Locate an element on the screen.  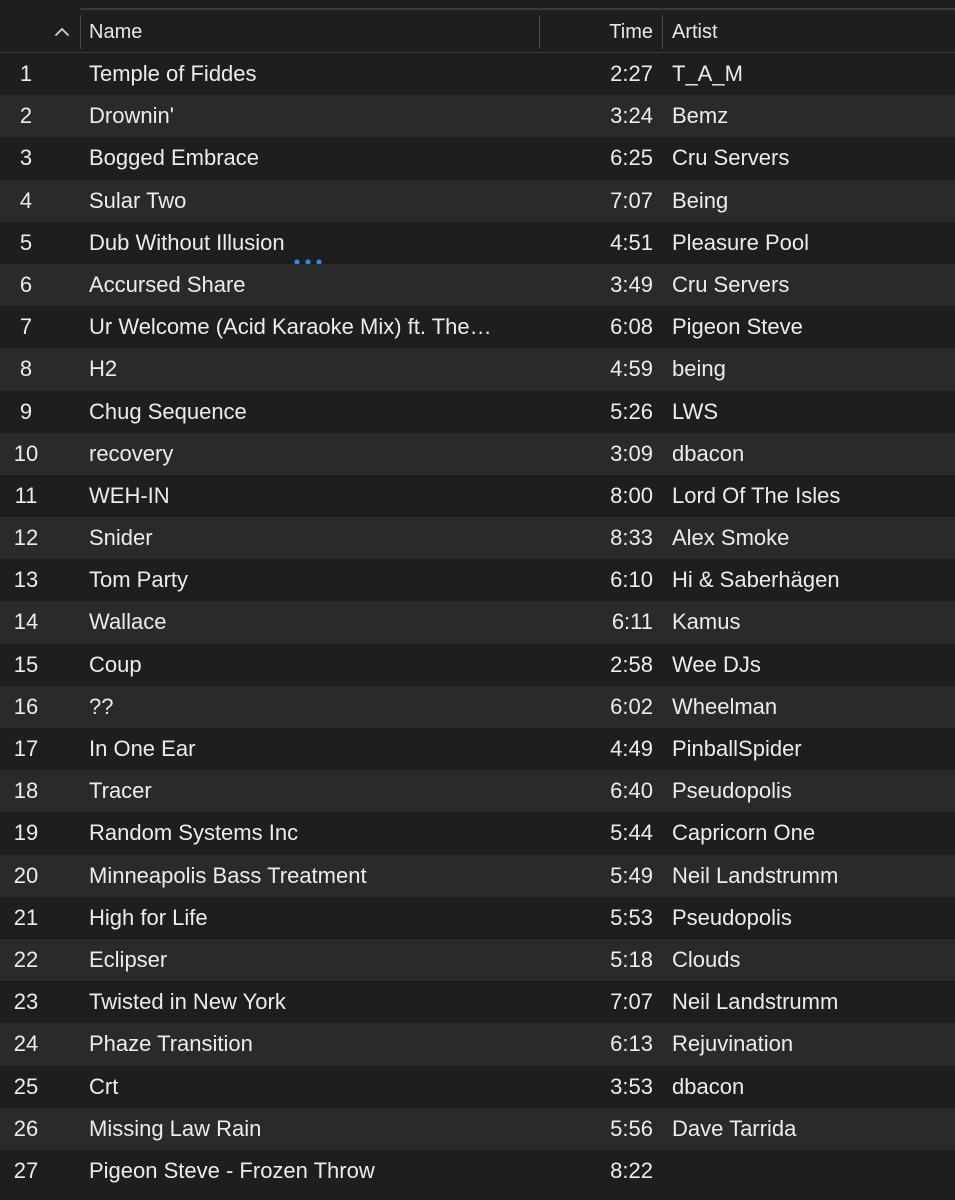
track-name: Snider is located at coordinates (311, 538).